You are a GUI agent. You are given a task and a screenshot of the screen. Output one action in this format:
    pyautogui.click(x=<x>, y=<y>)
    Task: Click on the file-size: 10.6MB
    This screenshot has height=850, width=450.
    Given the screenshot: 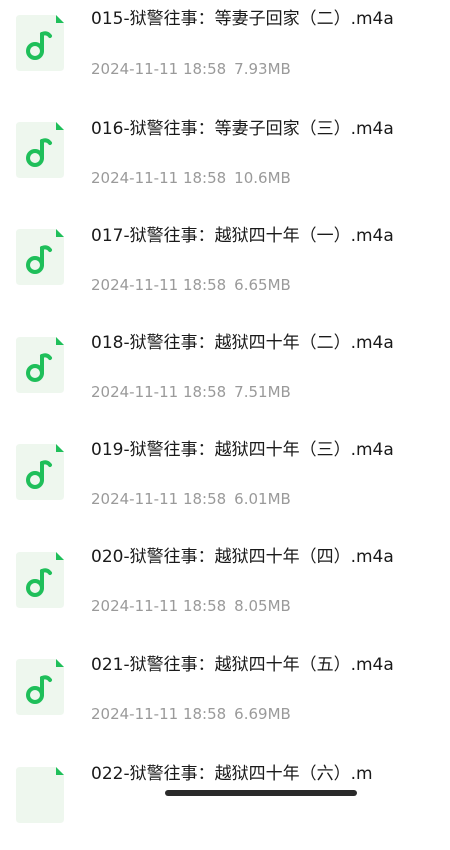 What is the action you would take?
    pyautogui.click(x=262, y=178)
    